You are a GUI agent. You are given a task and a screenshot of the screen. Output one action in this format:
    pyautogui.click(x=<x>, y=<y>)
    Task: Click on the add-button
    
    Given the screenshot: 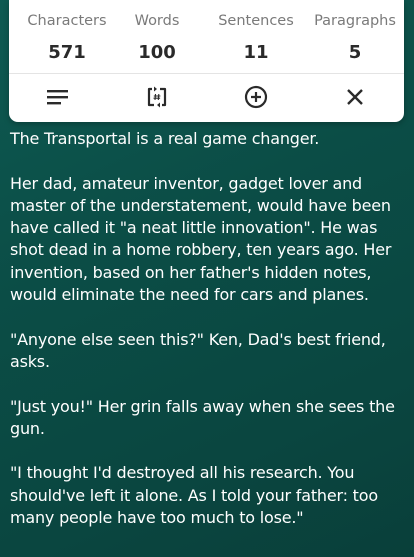 What is the action you would take?
    pyautogui.click(x=256, y=97)
    